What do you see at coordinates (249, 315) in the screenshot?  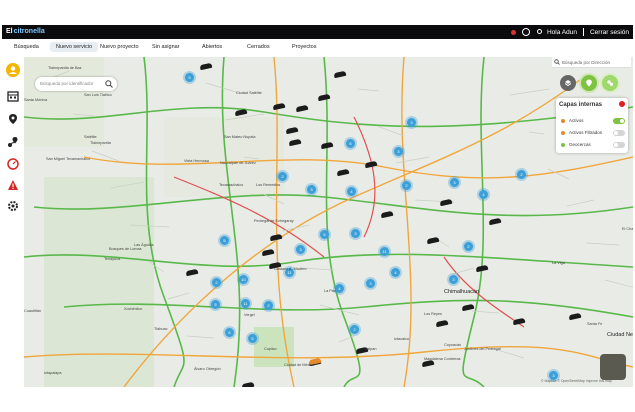 I see `map-place-label: Vergel` at bounding box center [249, 315].